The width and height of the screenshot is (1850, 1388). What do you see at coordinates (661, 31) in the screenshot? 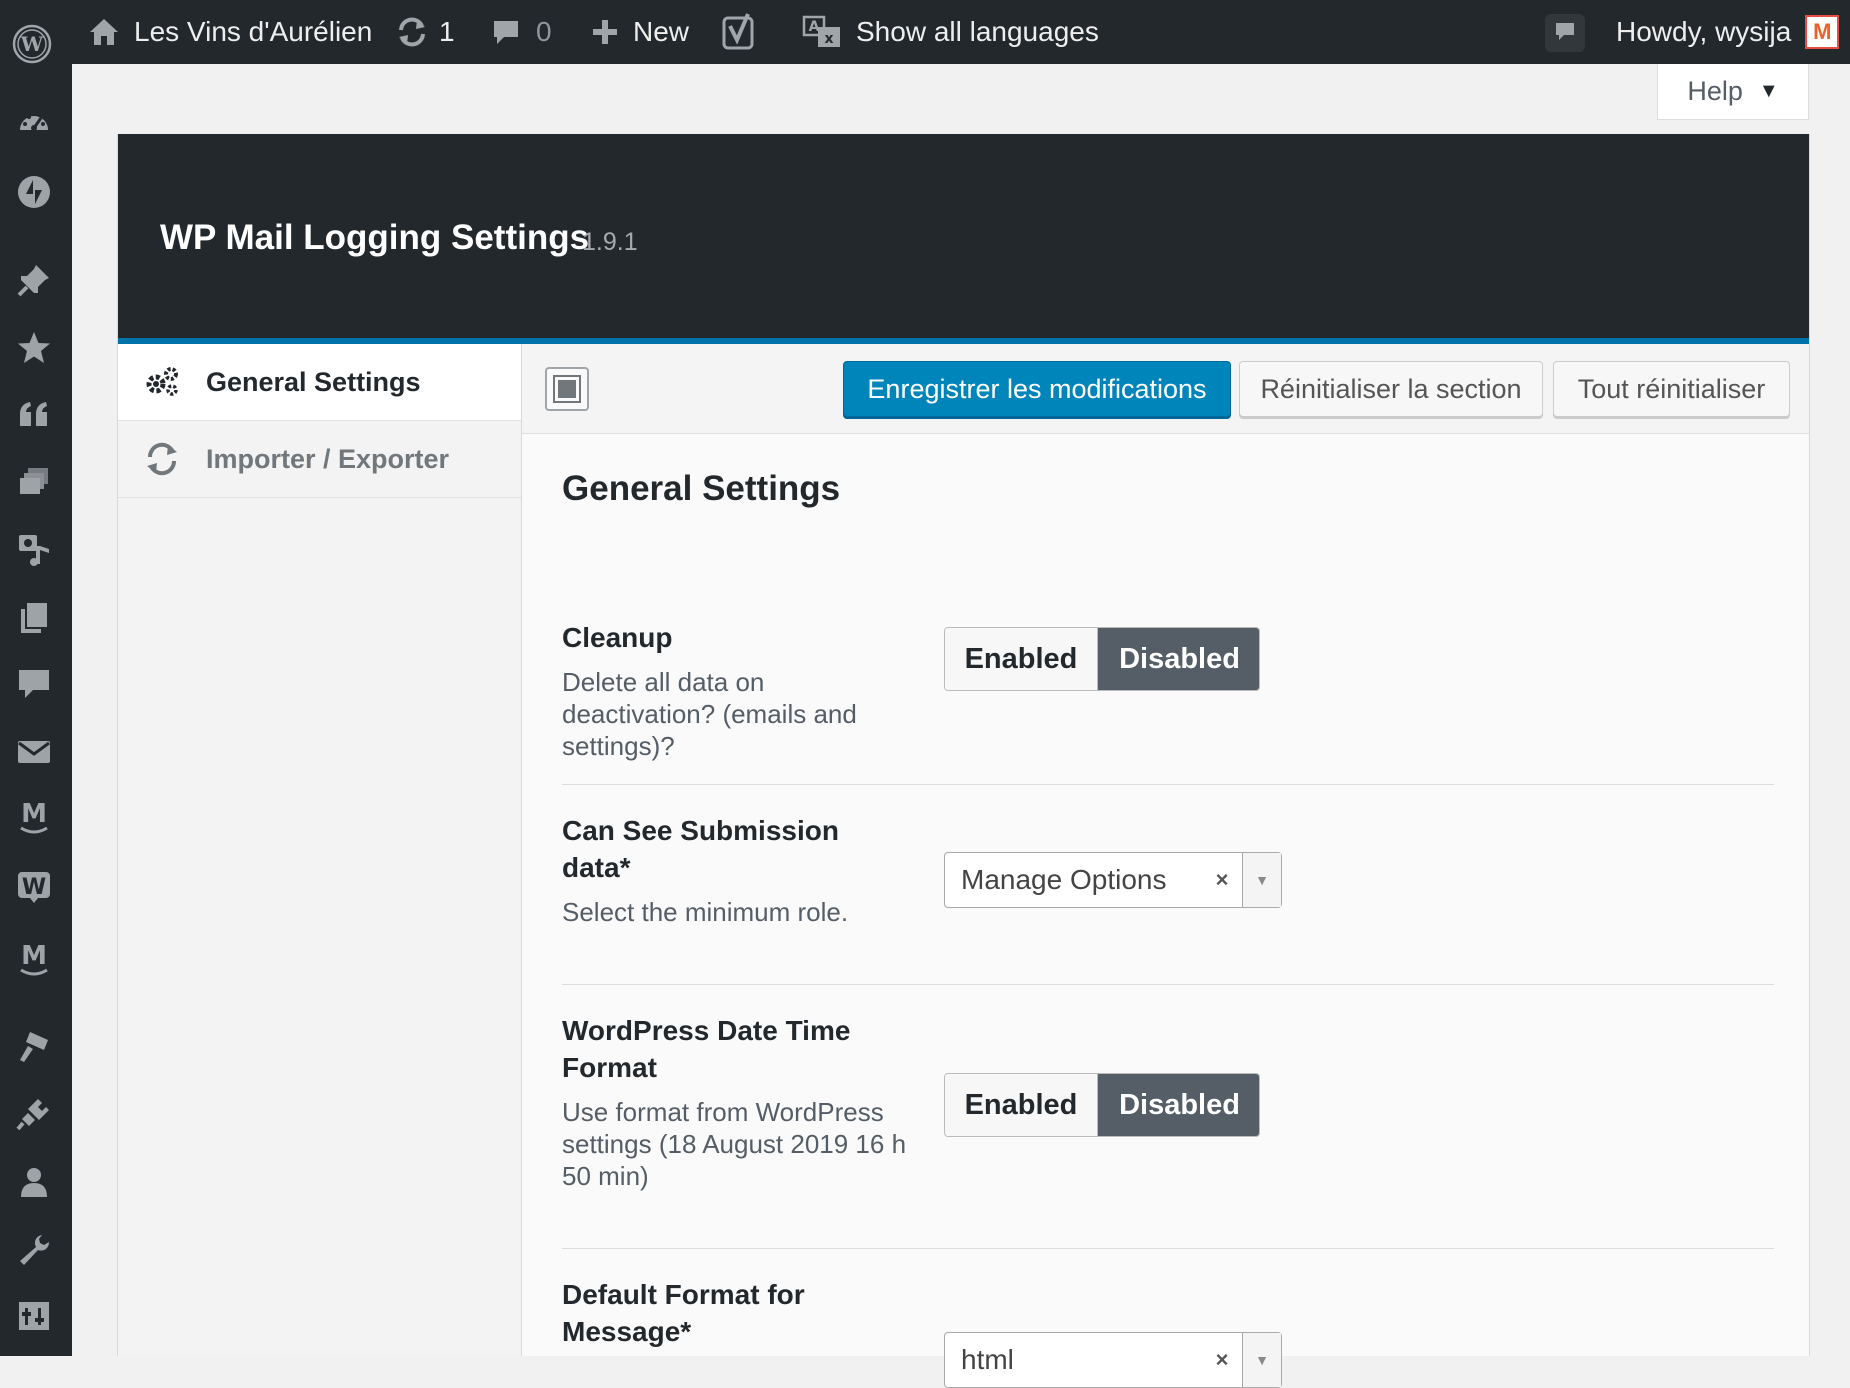
I see `new-label: New` at bounding box center [661, 31].